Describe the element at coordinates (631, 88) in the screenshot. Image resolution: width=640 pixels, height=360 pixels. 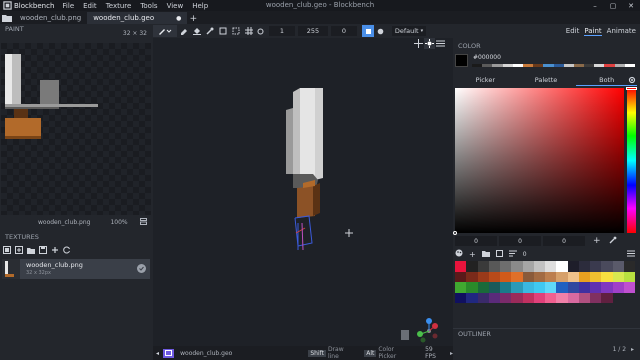
I see `hue-handle` at that location.